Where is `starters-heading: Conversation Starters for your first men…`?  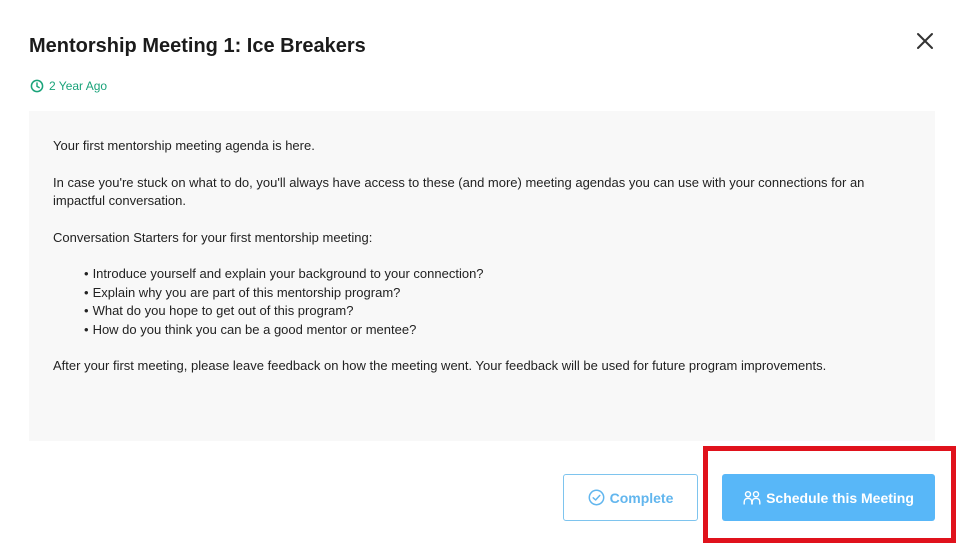 starters-heading: Conversation Starters for your first men… is located at coordinates (213, 237).